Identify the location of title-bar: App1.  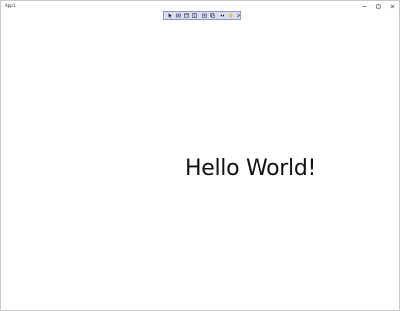
(200, 6).